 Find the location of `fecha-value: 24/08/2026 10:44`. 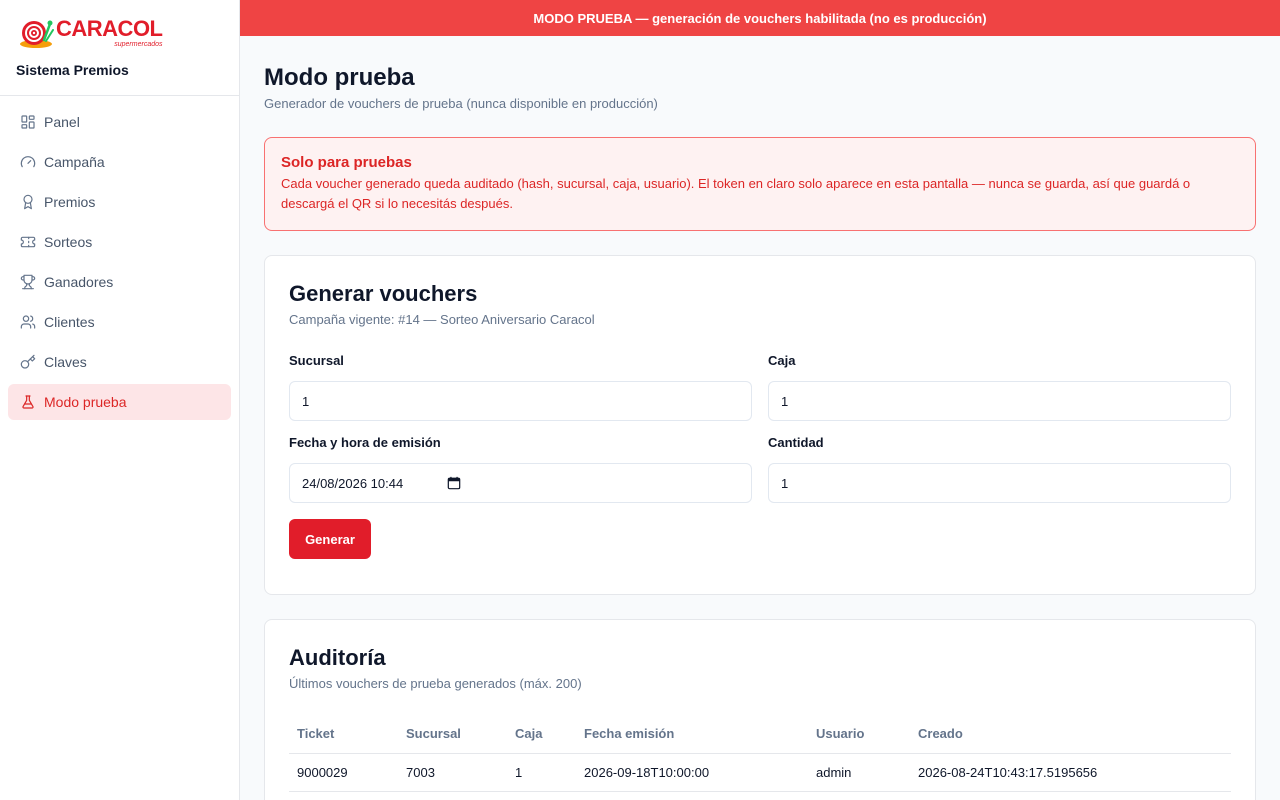

fecha-value: 24/08/2026 10:44 is located at coordinates (353, 483).